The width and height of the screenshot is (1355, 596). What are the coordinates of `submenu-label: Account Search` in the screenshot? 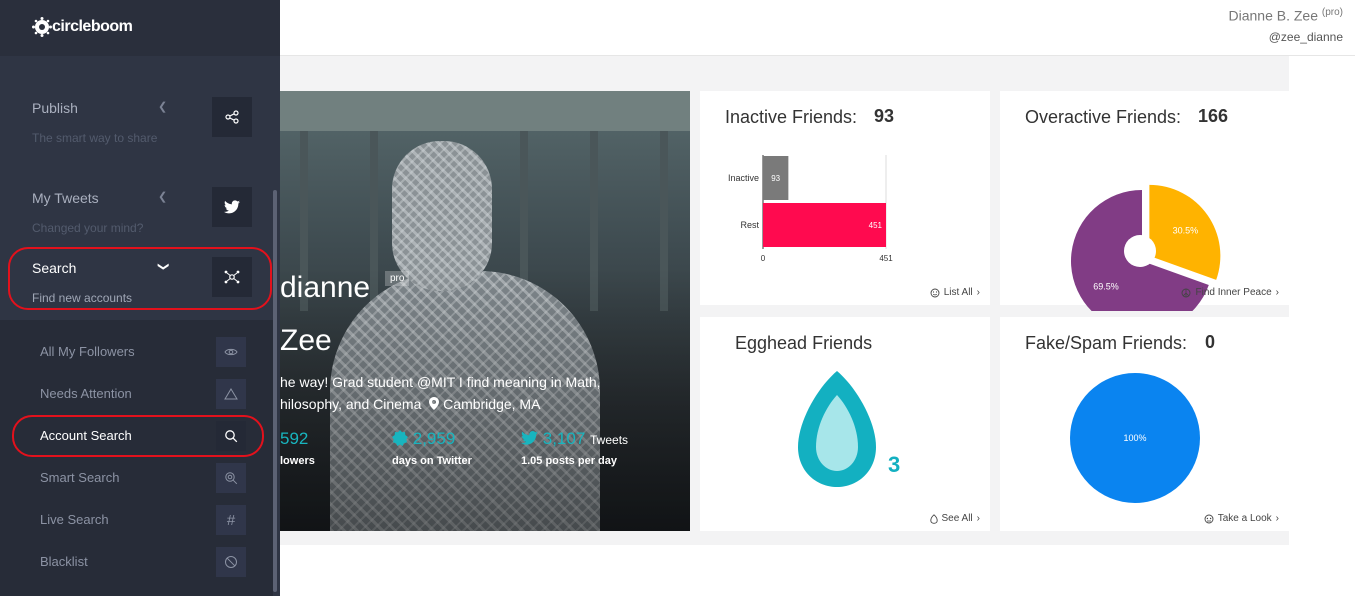 It's located at (86, 435).